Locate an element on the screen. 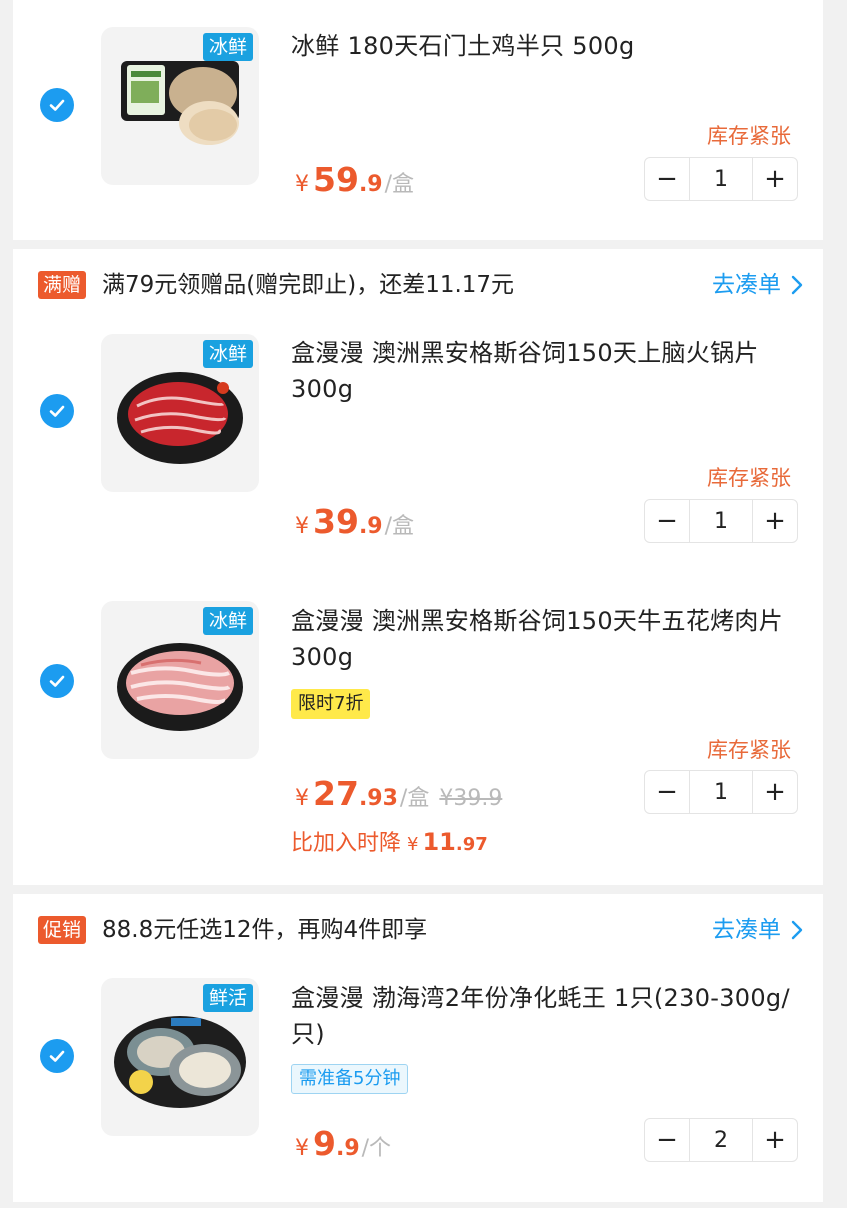 This screenshot has height=1208, width=847. promo-badge: 满赠 is located at coordinates (62, 285).